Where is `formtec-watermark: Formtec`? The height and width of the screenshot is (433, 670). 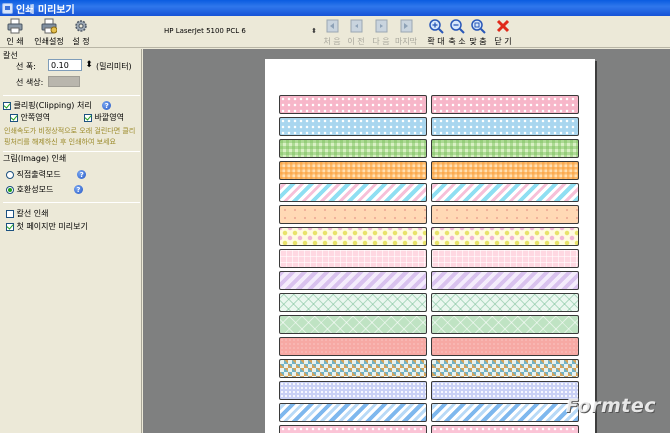
formtec-watermark: Formtec is located at coordinates (610, 406).